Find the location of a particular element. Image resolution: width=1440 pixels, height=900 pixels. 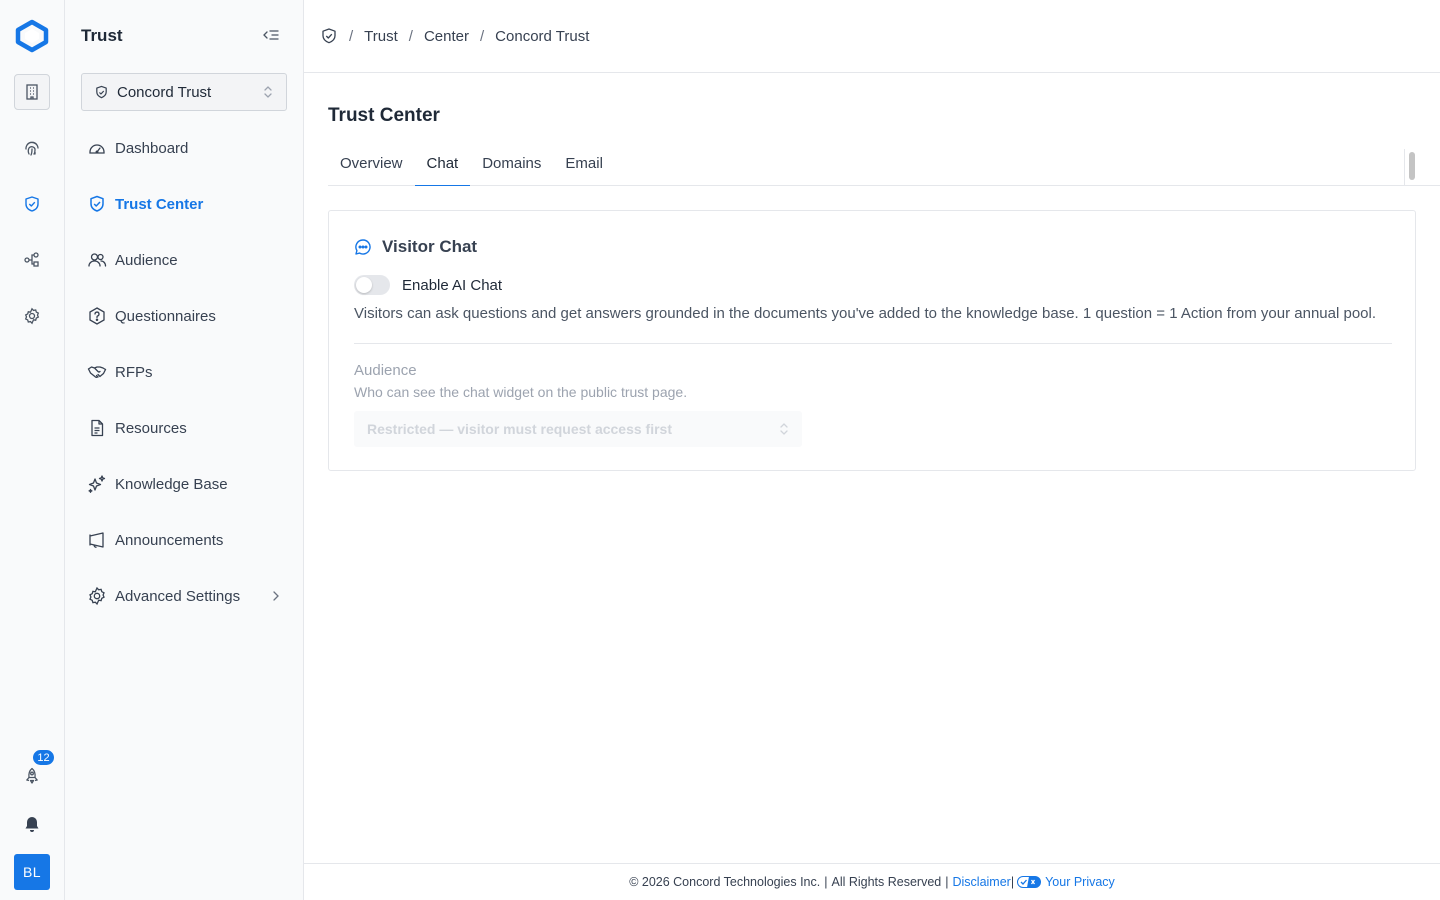

tab-bar: Overview Chat Domains Email is located at coordinates (884, 163).